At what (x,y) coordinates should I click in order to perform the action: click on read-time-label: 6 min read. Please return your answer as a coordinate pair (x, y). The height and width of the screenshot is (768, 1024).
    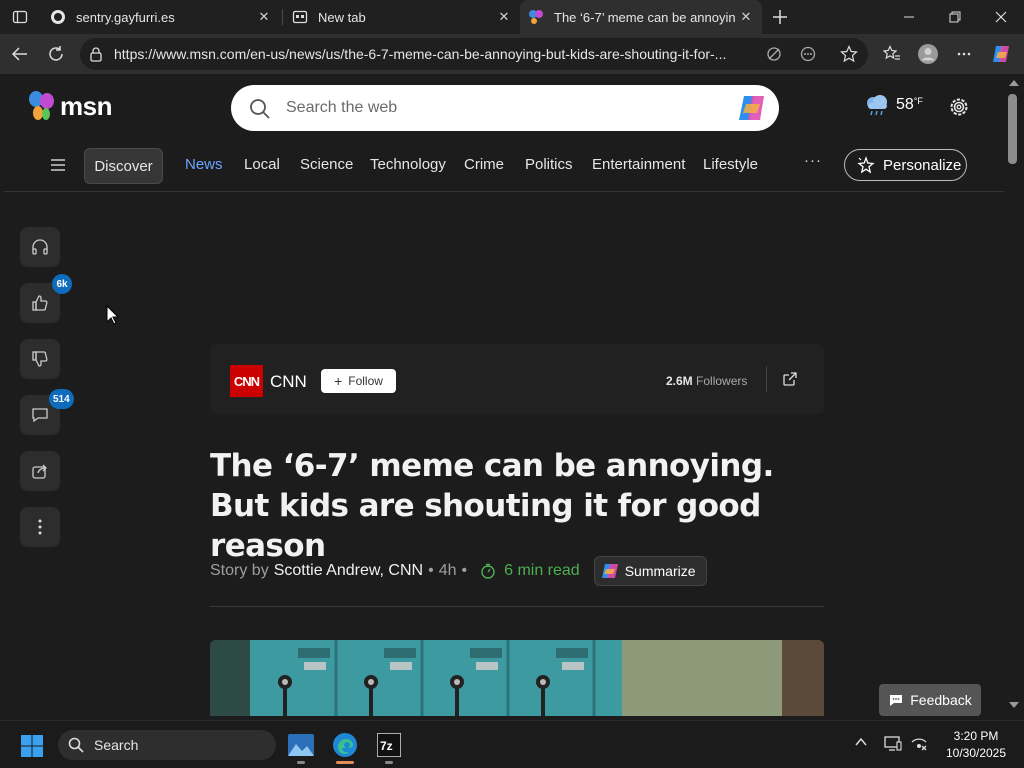
    Looking at the image, I should click on (542, 570).